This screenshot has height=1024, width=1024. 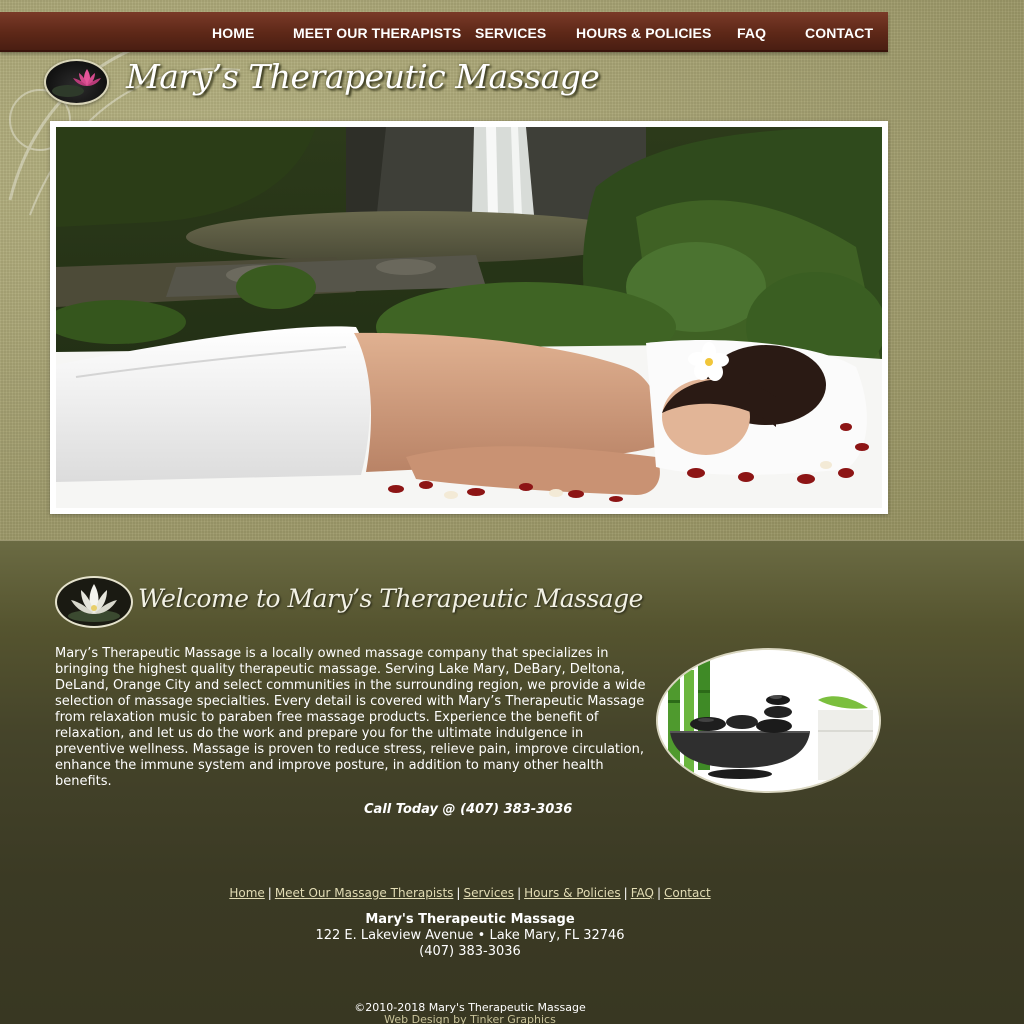 What do you see at coordinates (572, 893) in the screenshot?
I see `footer-link-hours-policies: Hours & Policies` at bounding box center [572, 893].